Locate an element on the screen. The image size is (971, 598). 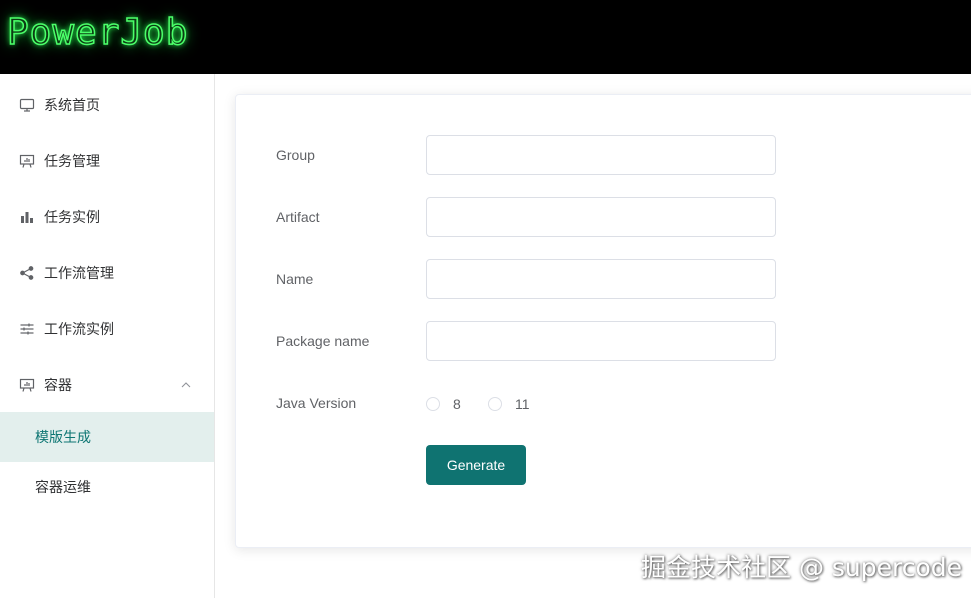
sidebar-item-label: 系统首页 is located at coordinates (72, 105).